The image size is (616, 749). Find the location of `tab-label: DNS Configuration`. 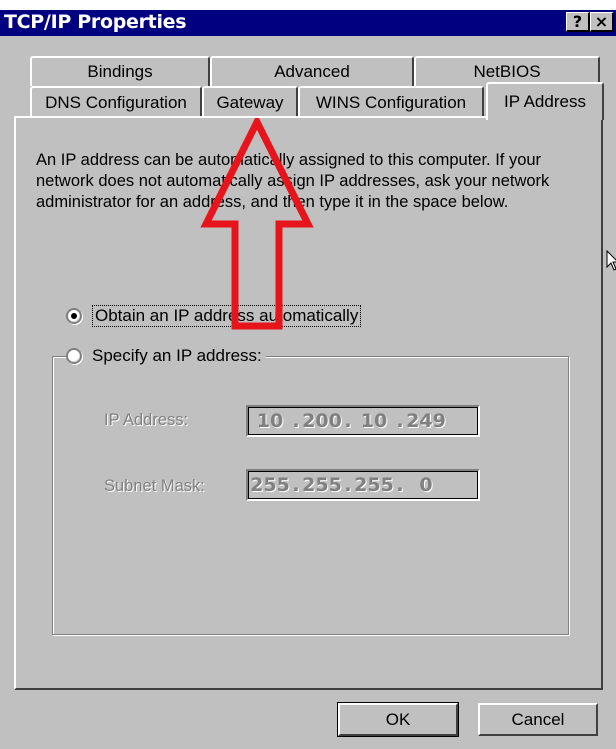

tab-label: DNS Configuration is located at coordinates (116, 102).